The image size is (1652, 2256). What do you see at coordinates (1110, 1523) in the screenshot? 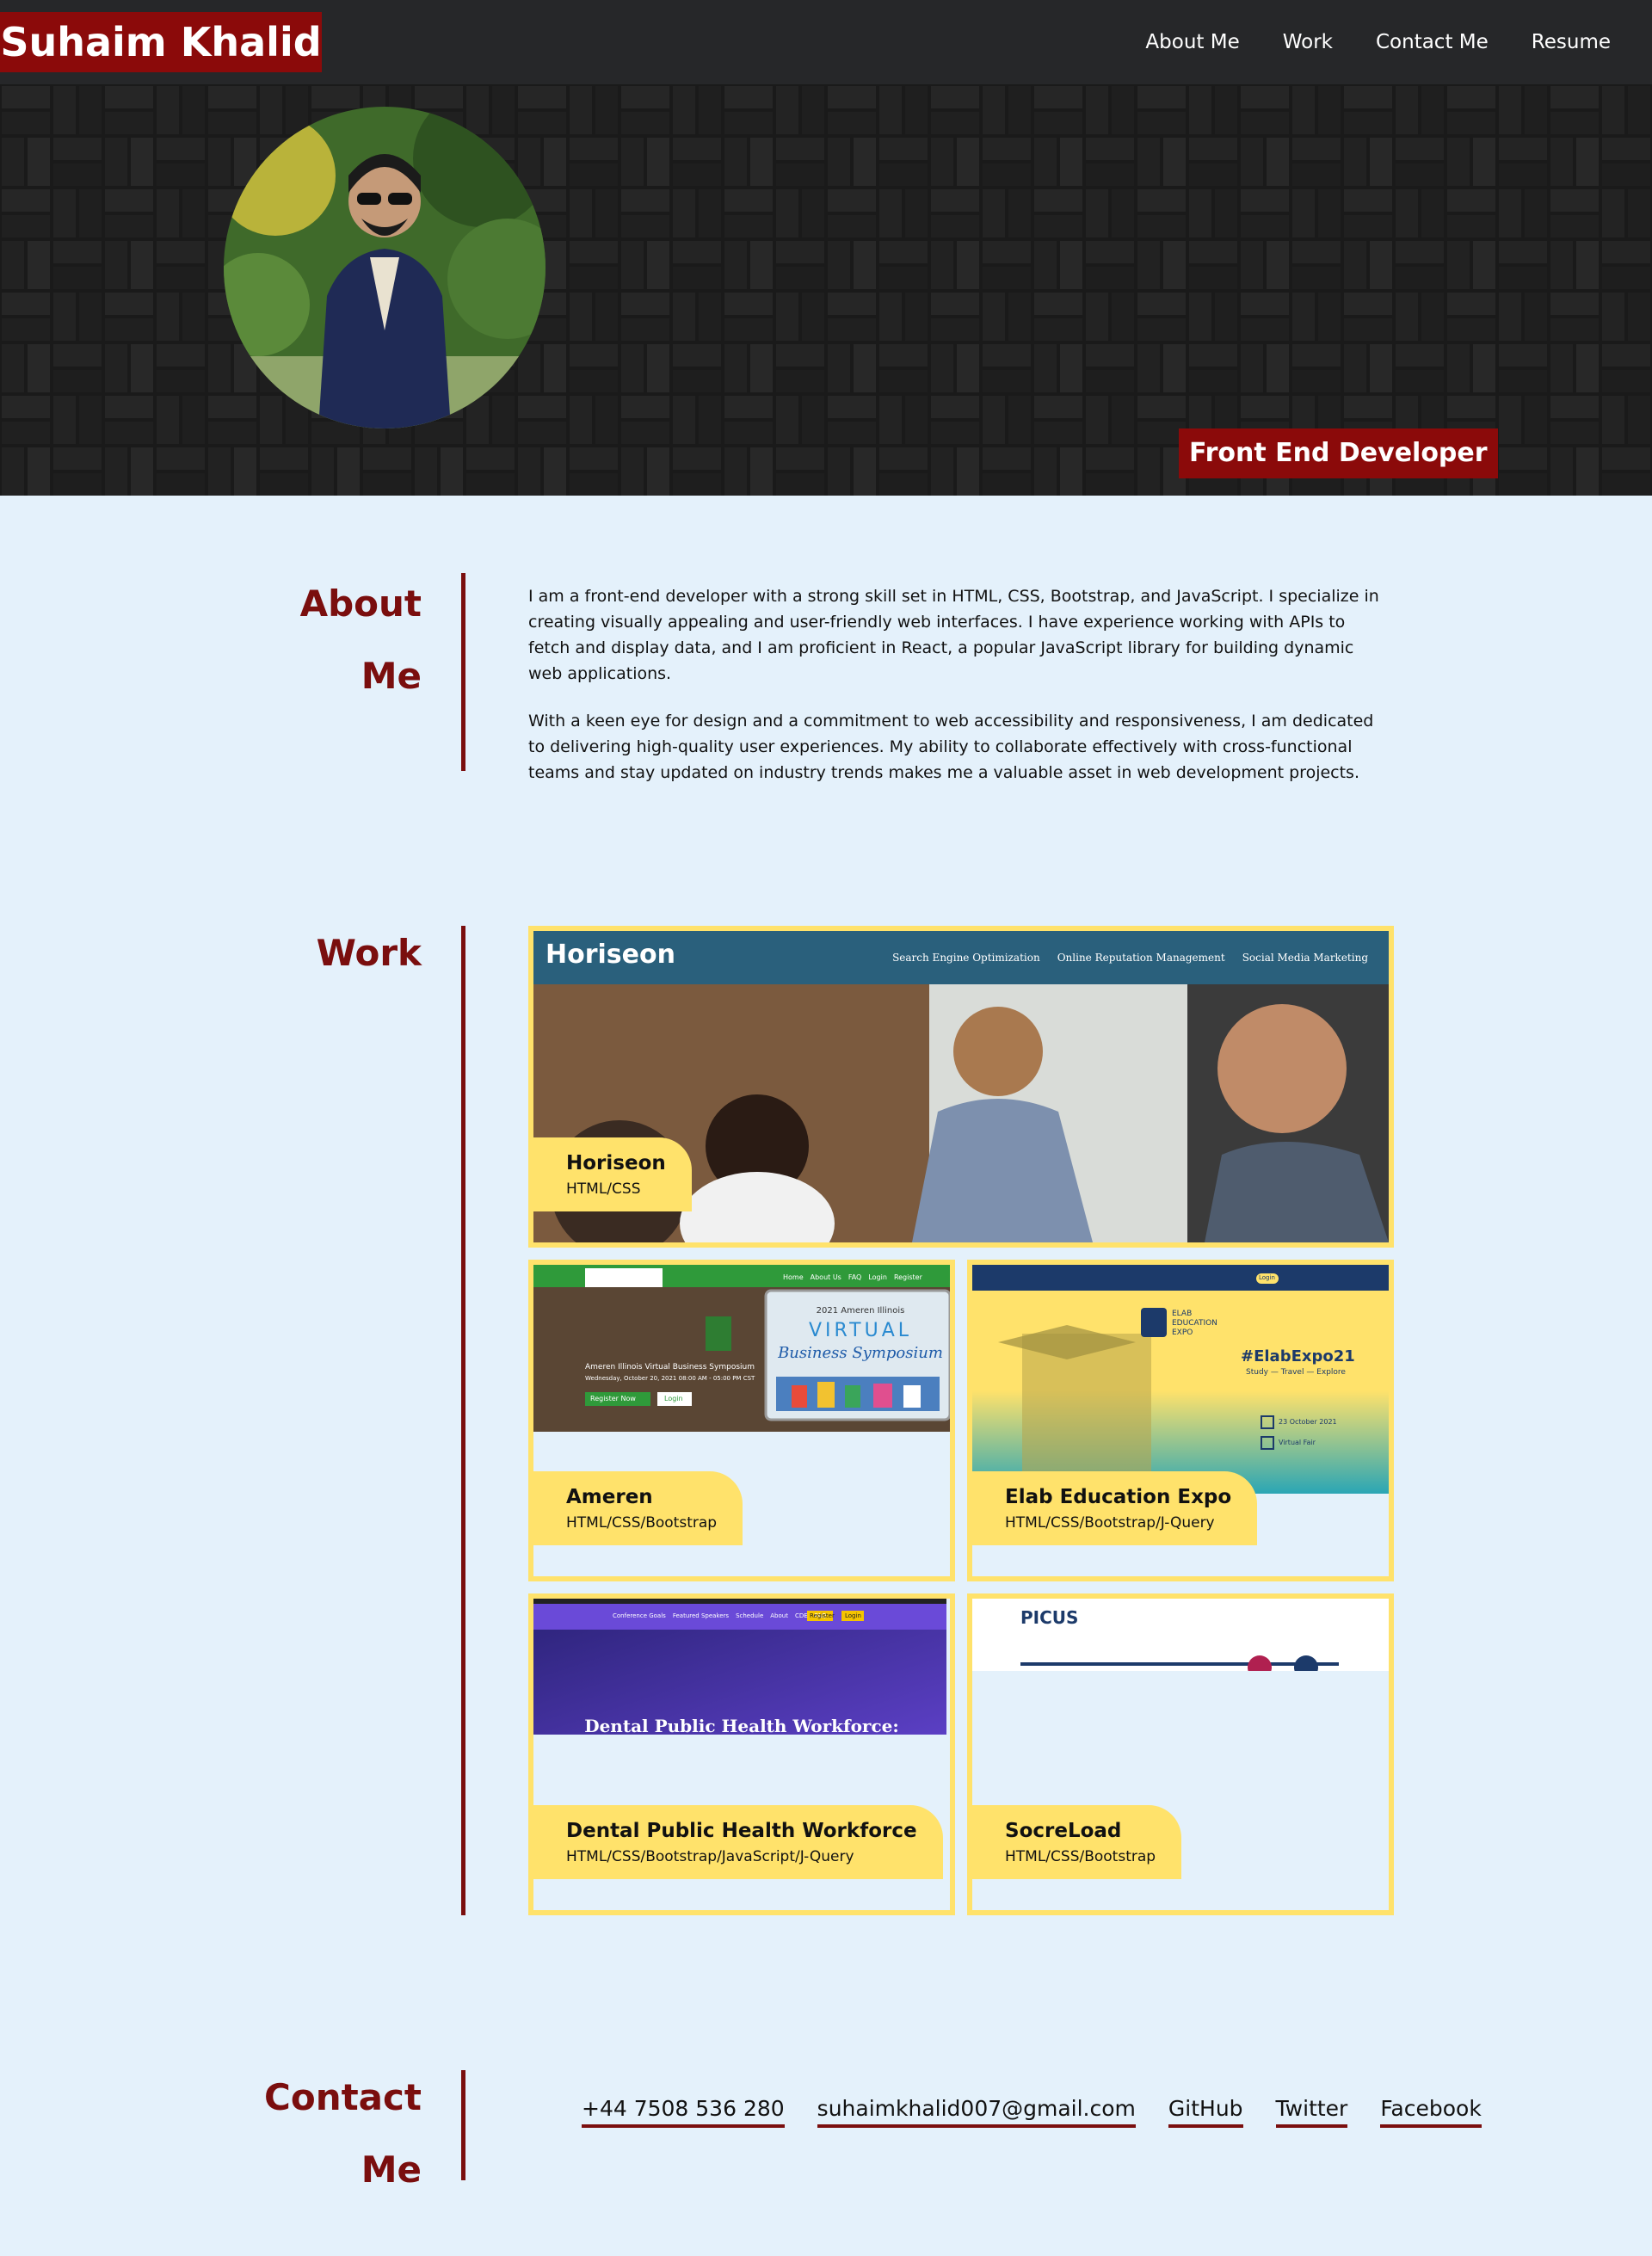
I see `project-tech: HTML/CSS/Bootstrap/J-Query` at bounding box center [1110, 1523].